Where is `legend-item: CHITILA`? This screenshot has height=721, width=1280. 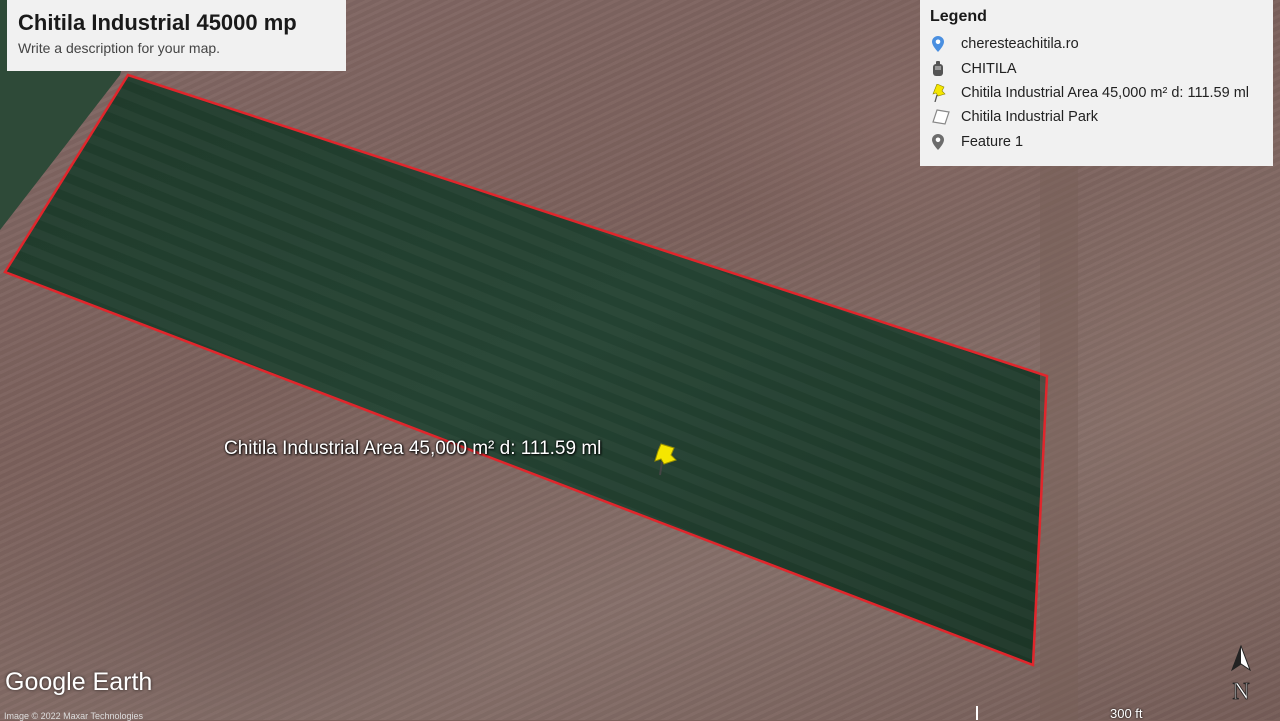 legend-item: CHITILA is located at coordinates (1096, 68).